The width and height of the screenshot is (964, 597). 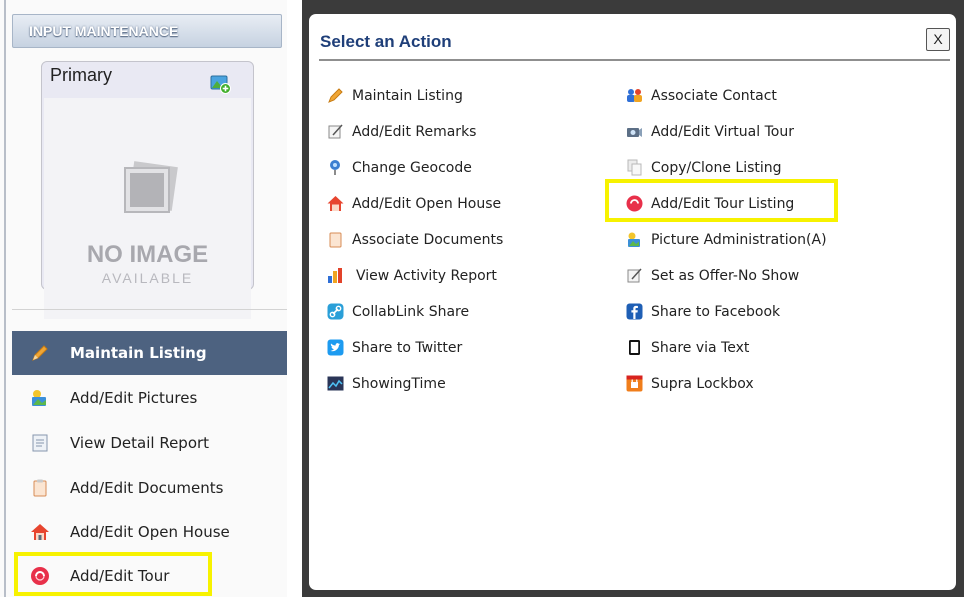 What do you see at coordinates (716, 312) in the screenshot?
I see `action-label: Share to Facebook` at bounding box center [716, 312].